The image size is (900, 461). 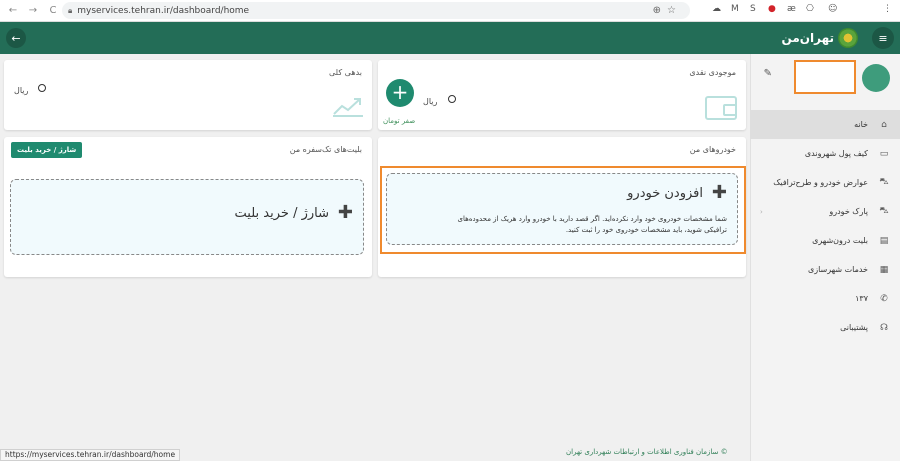 I want to click on brand-logo: تهران‌من, so click(x=820, y=38).